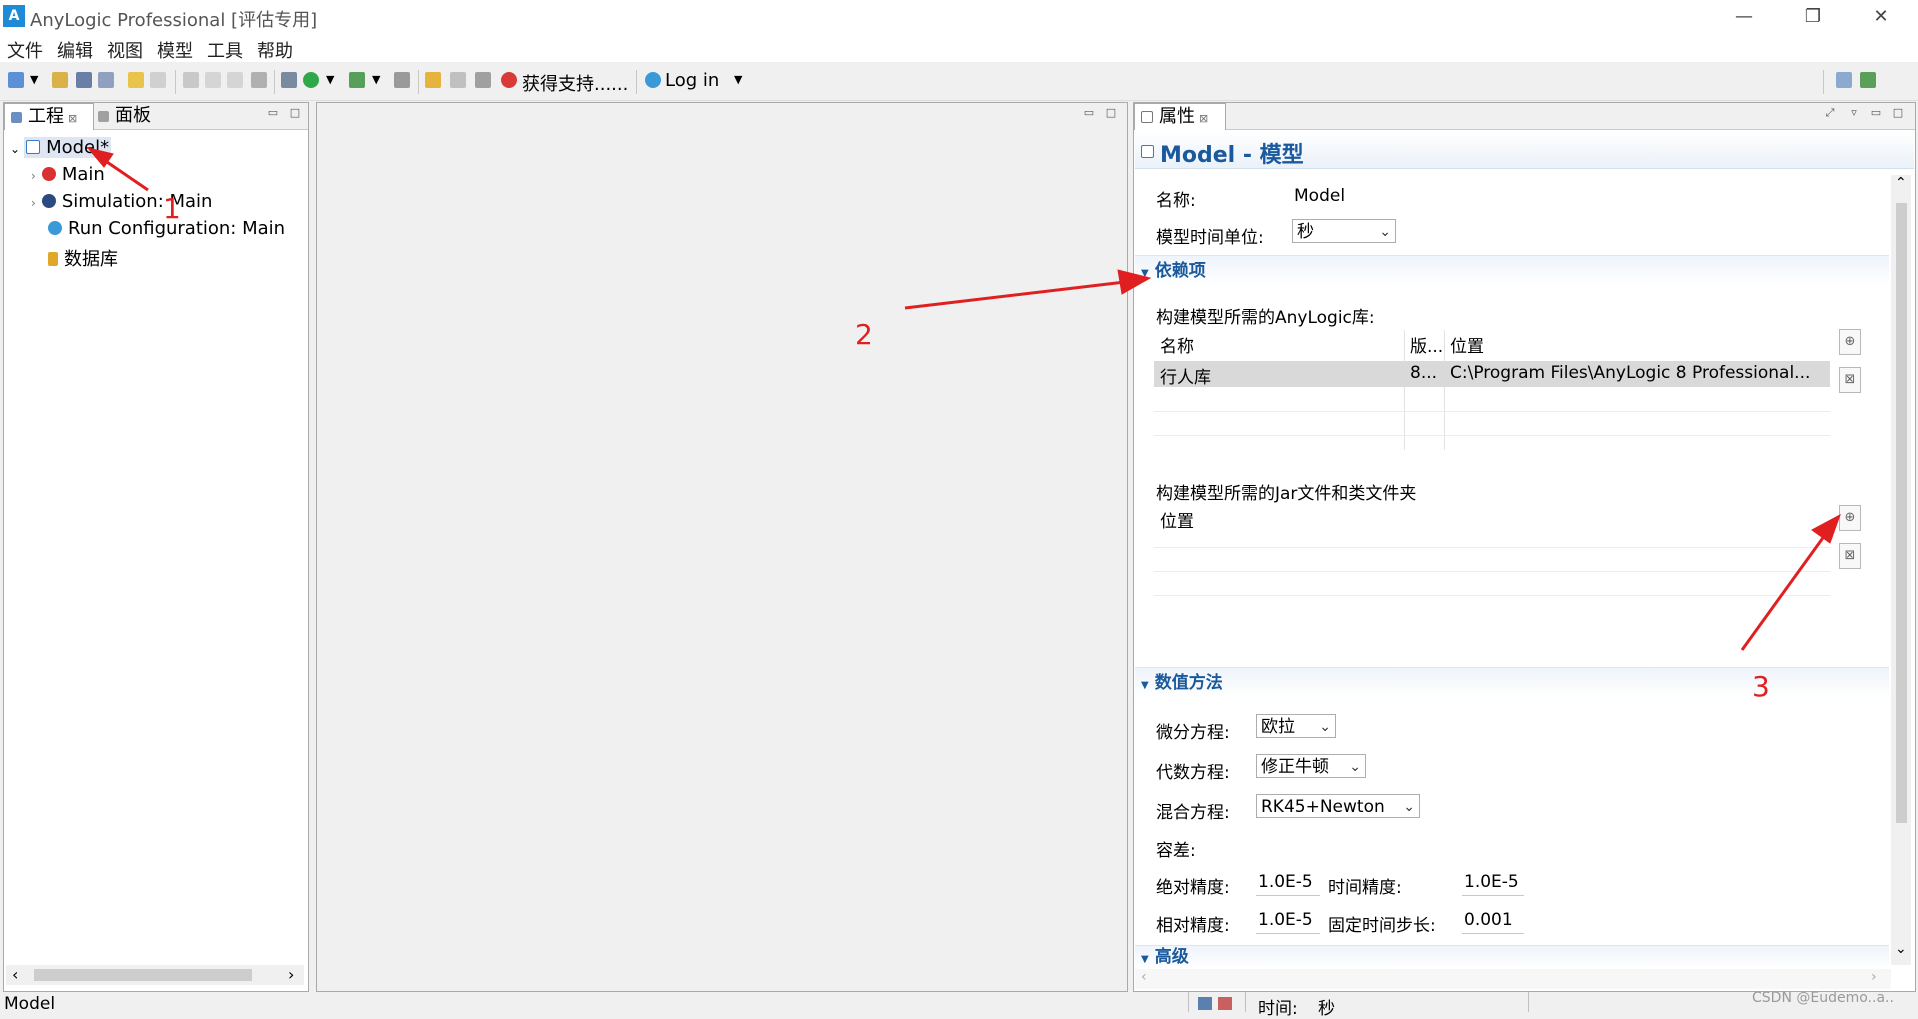 This screenshot has width=1918, height=1019. What do you see at coordinates (15, 149) in the screenshot?
I see `chevron-down-icon: ⌄` at bounding box center [15, 149].